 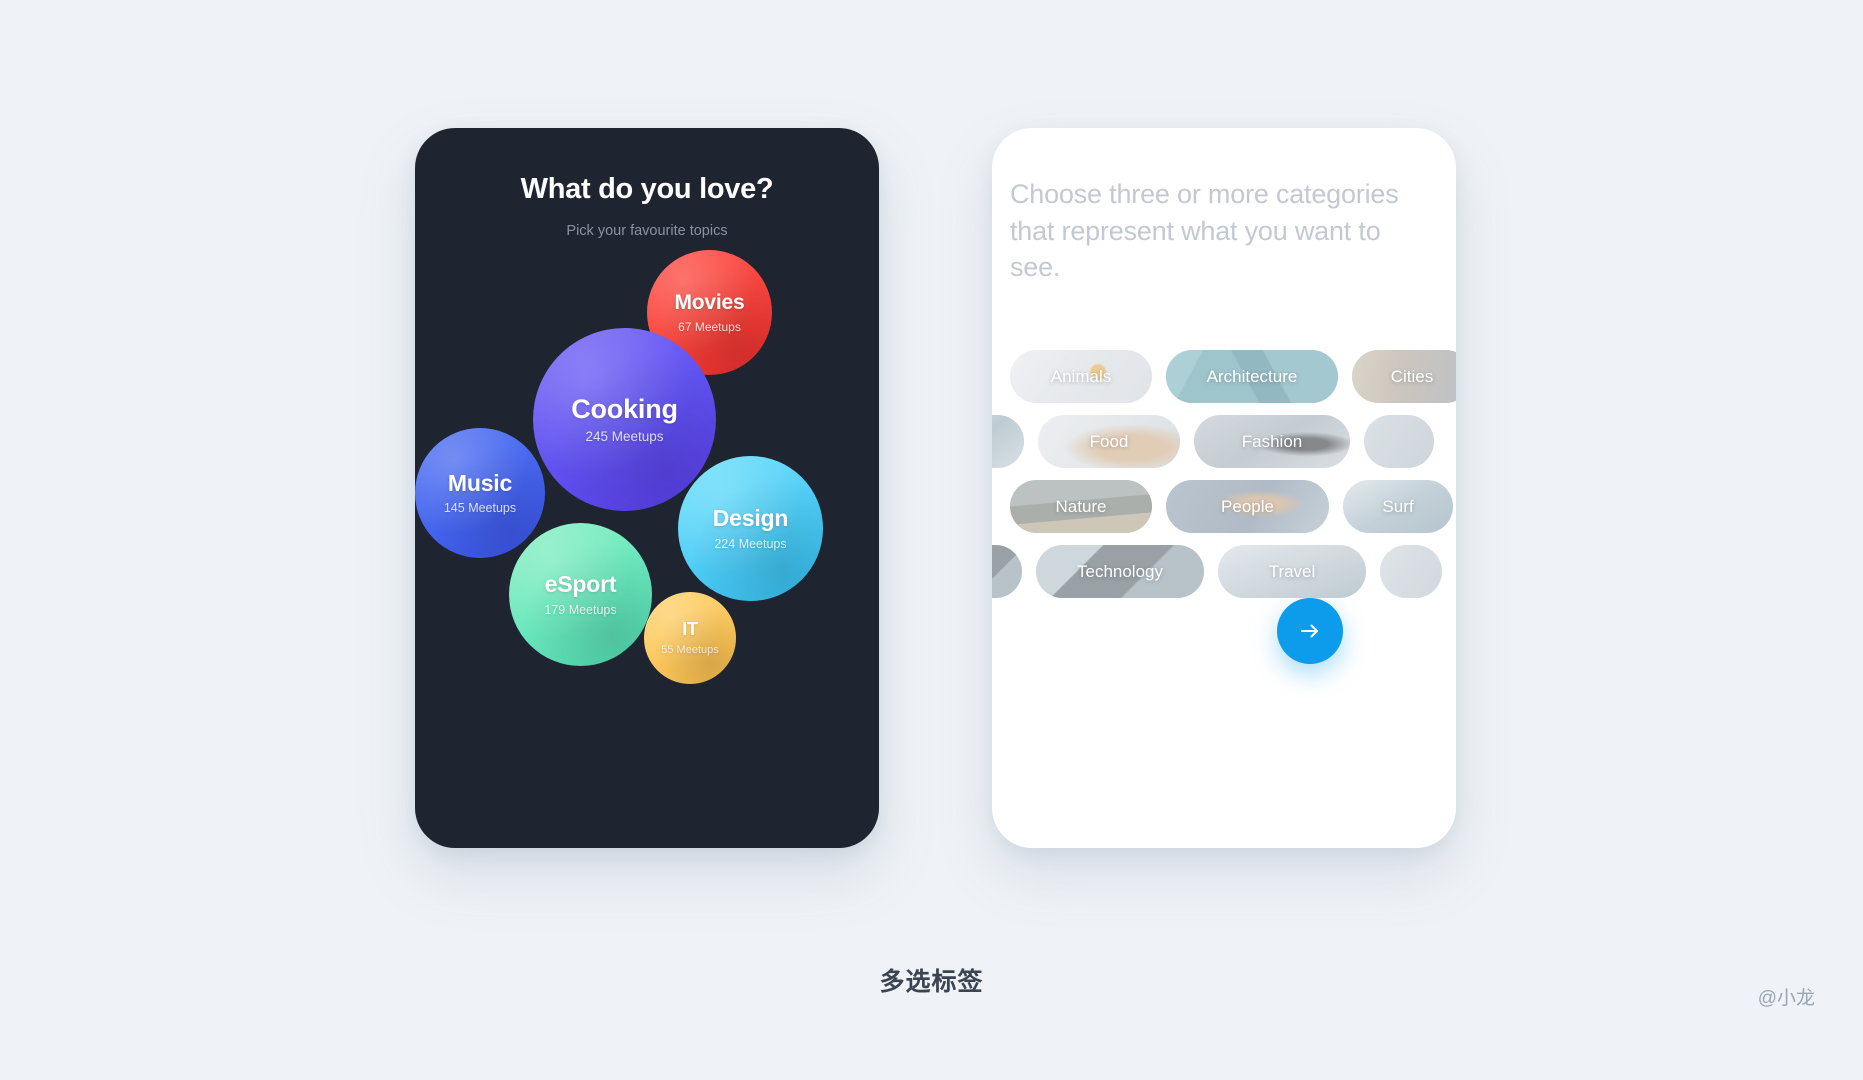 What do you see at coordinates (750, 518) in the screenshot?
I see `bubble-label: Design` at bounding box center [750, 518].